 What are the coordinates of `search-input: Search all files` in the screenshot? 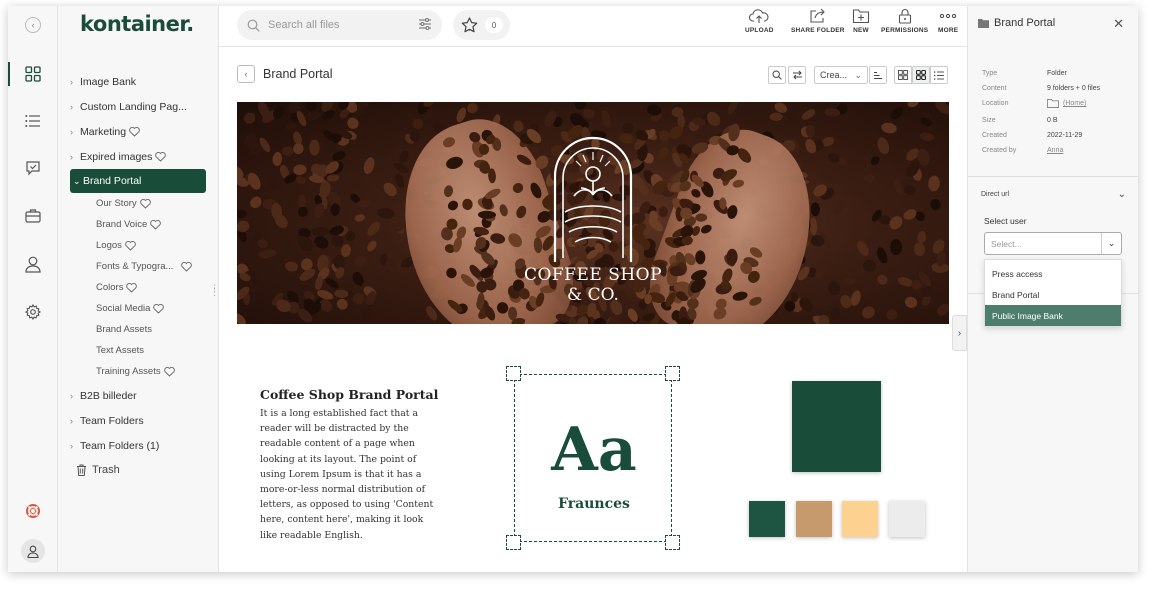 It's located at (339, 25).